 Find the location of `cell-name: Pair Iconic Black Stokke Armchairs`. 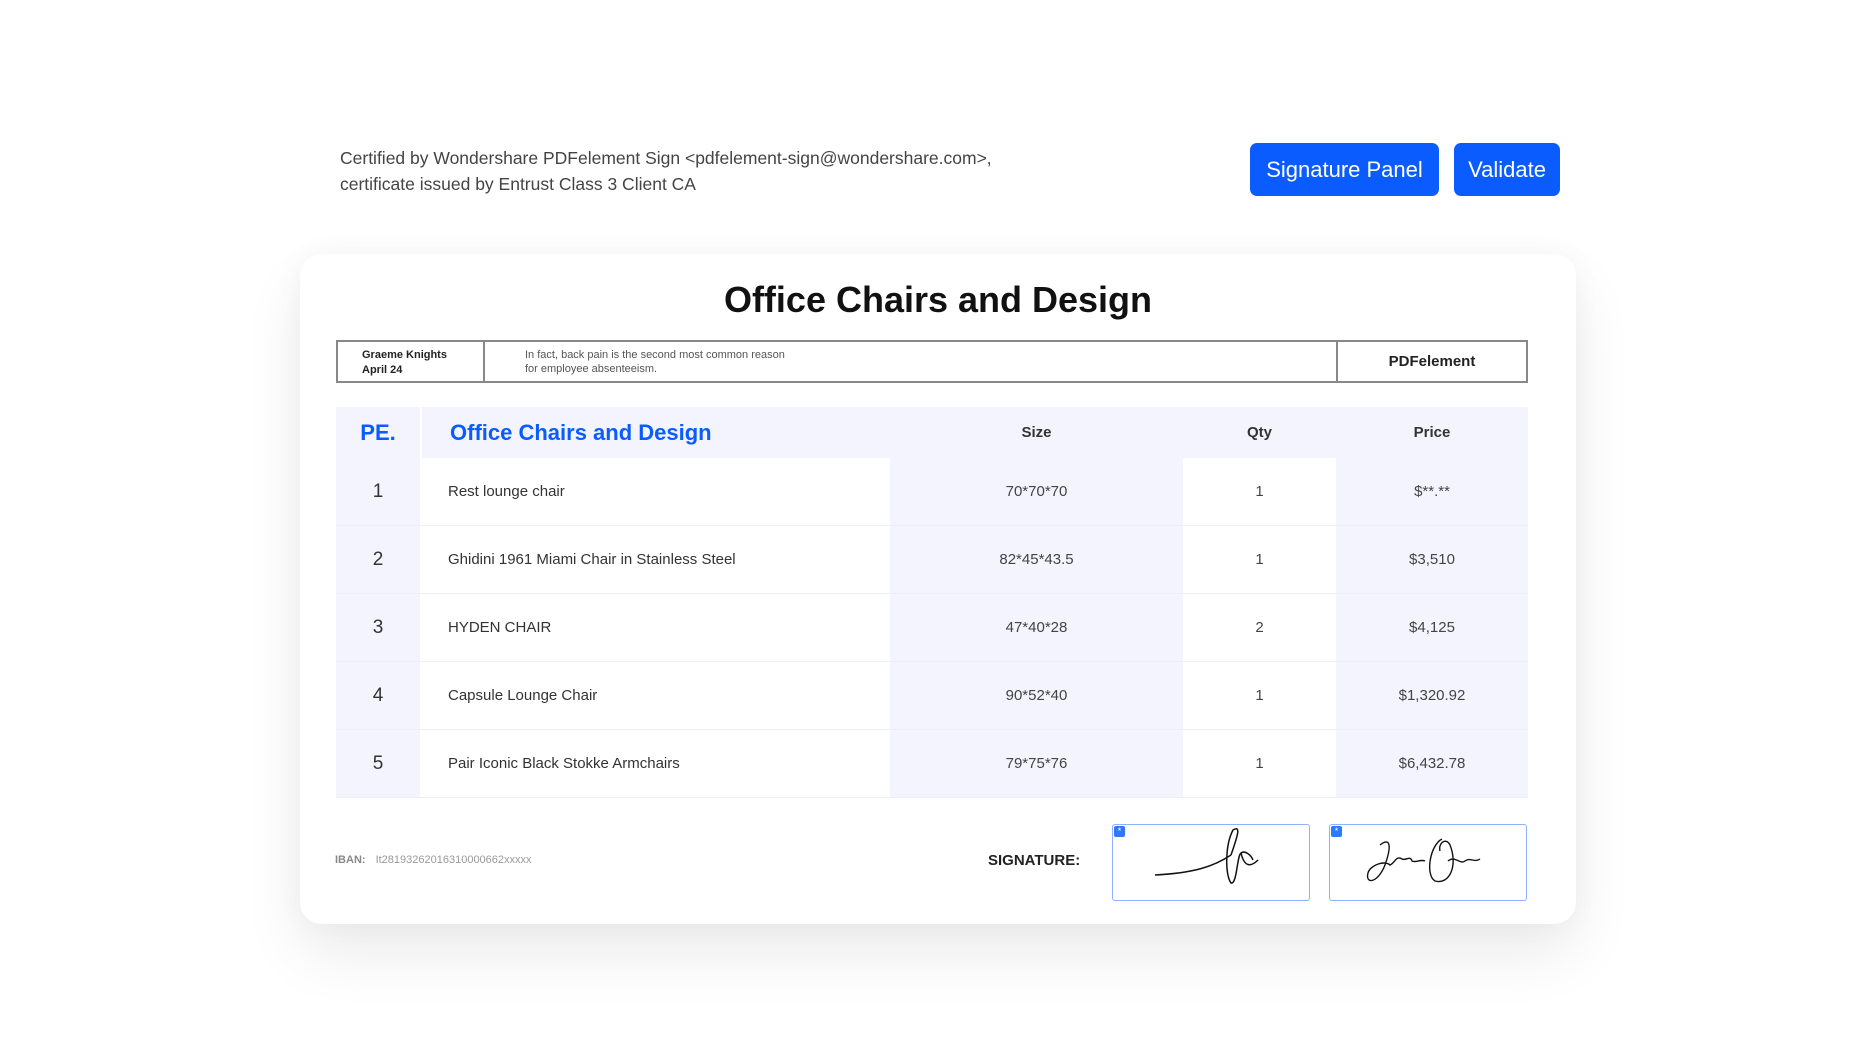

cell-name: Pair Iconic Black Stokke Armchairs is located at coordinates (655, 763).